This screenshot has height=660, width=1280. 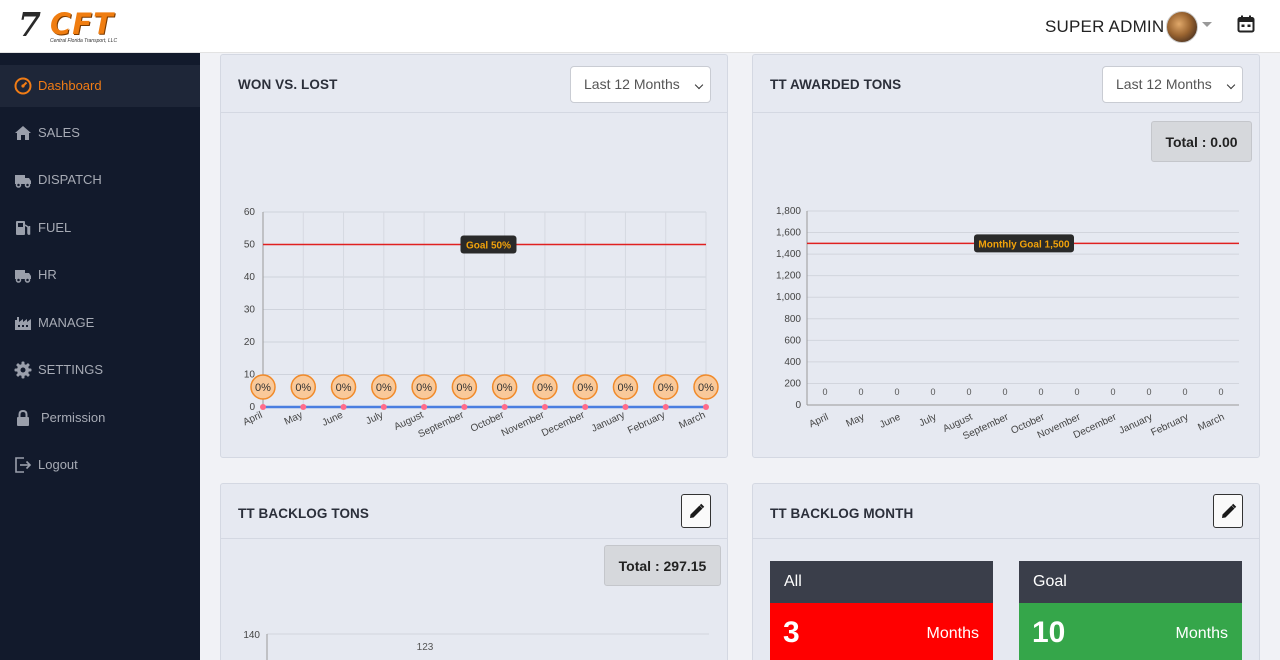 What do you see at coordinates (23, 323) in the screenshot?
I see `factory-icon` at bounding box center [23, 323].